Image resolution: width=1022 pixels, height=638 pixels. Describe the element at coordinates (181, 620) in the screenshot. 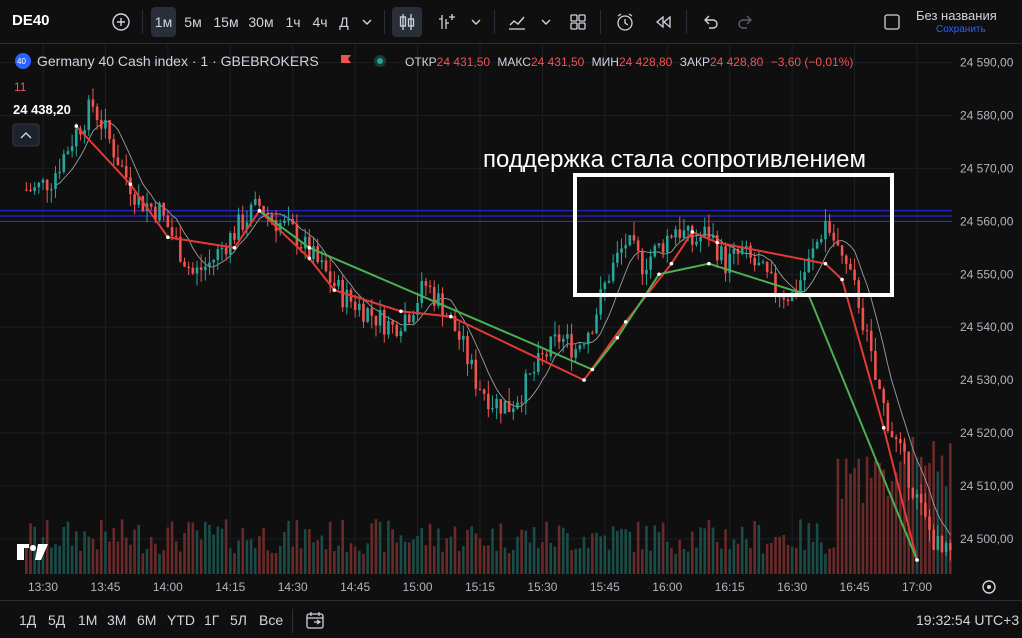

I see `range-ytd: YTD` at that location.